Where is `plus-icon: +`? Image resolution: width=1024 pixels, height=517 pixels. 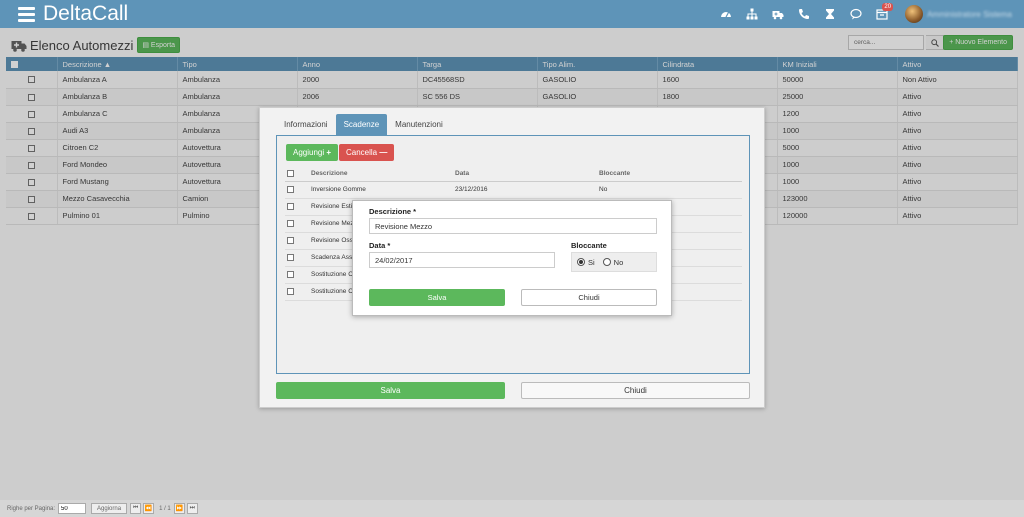 plus-icon: + is located at coordinates (329, 152).